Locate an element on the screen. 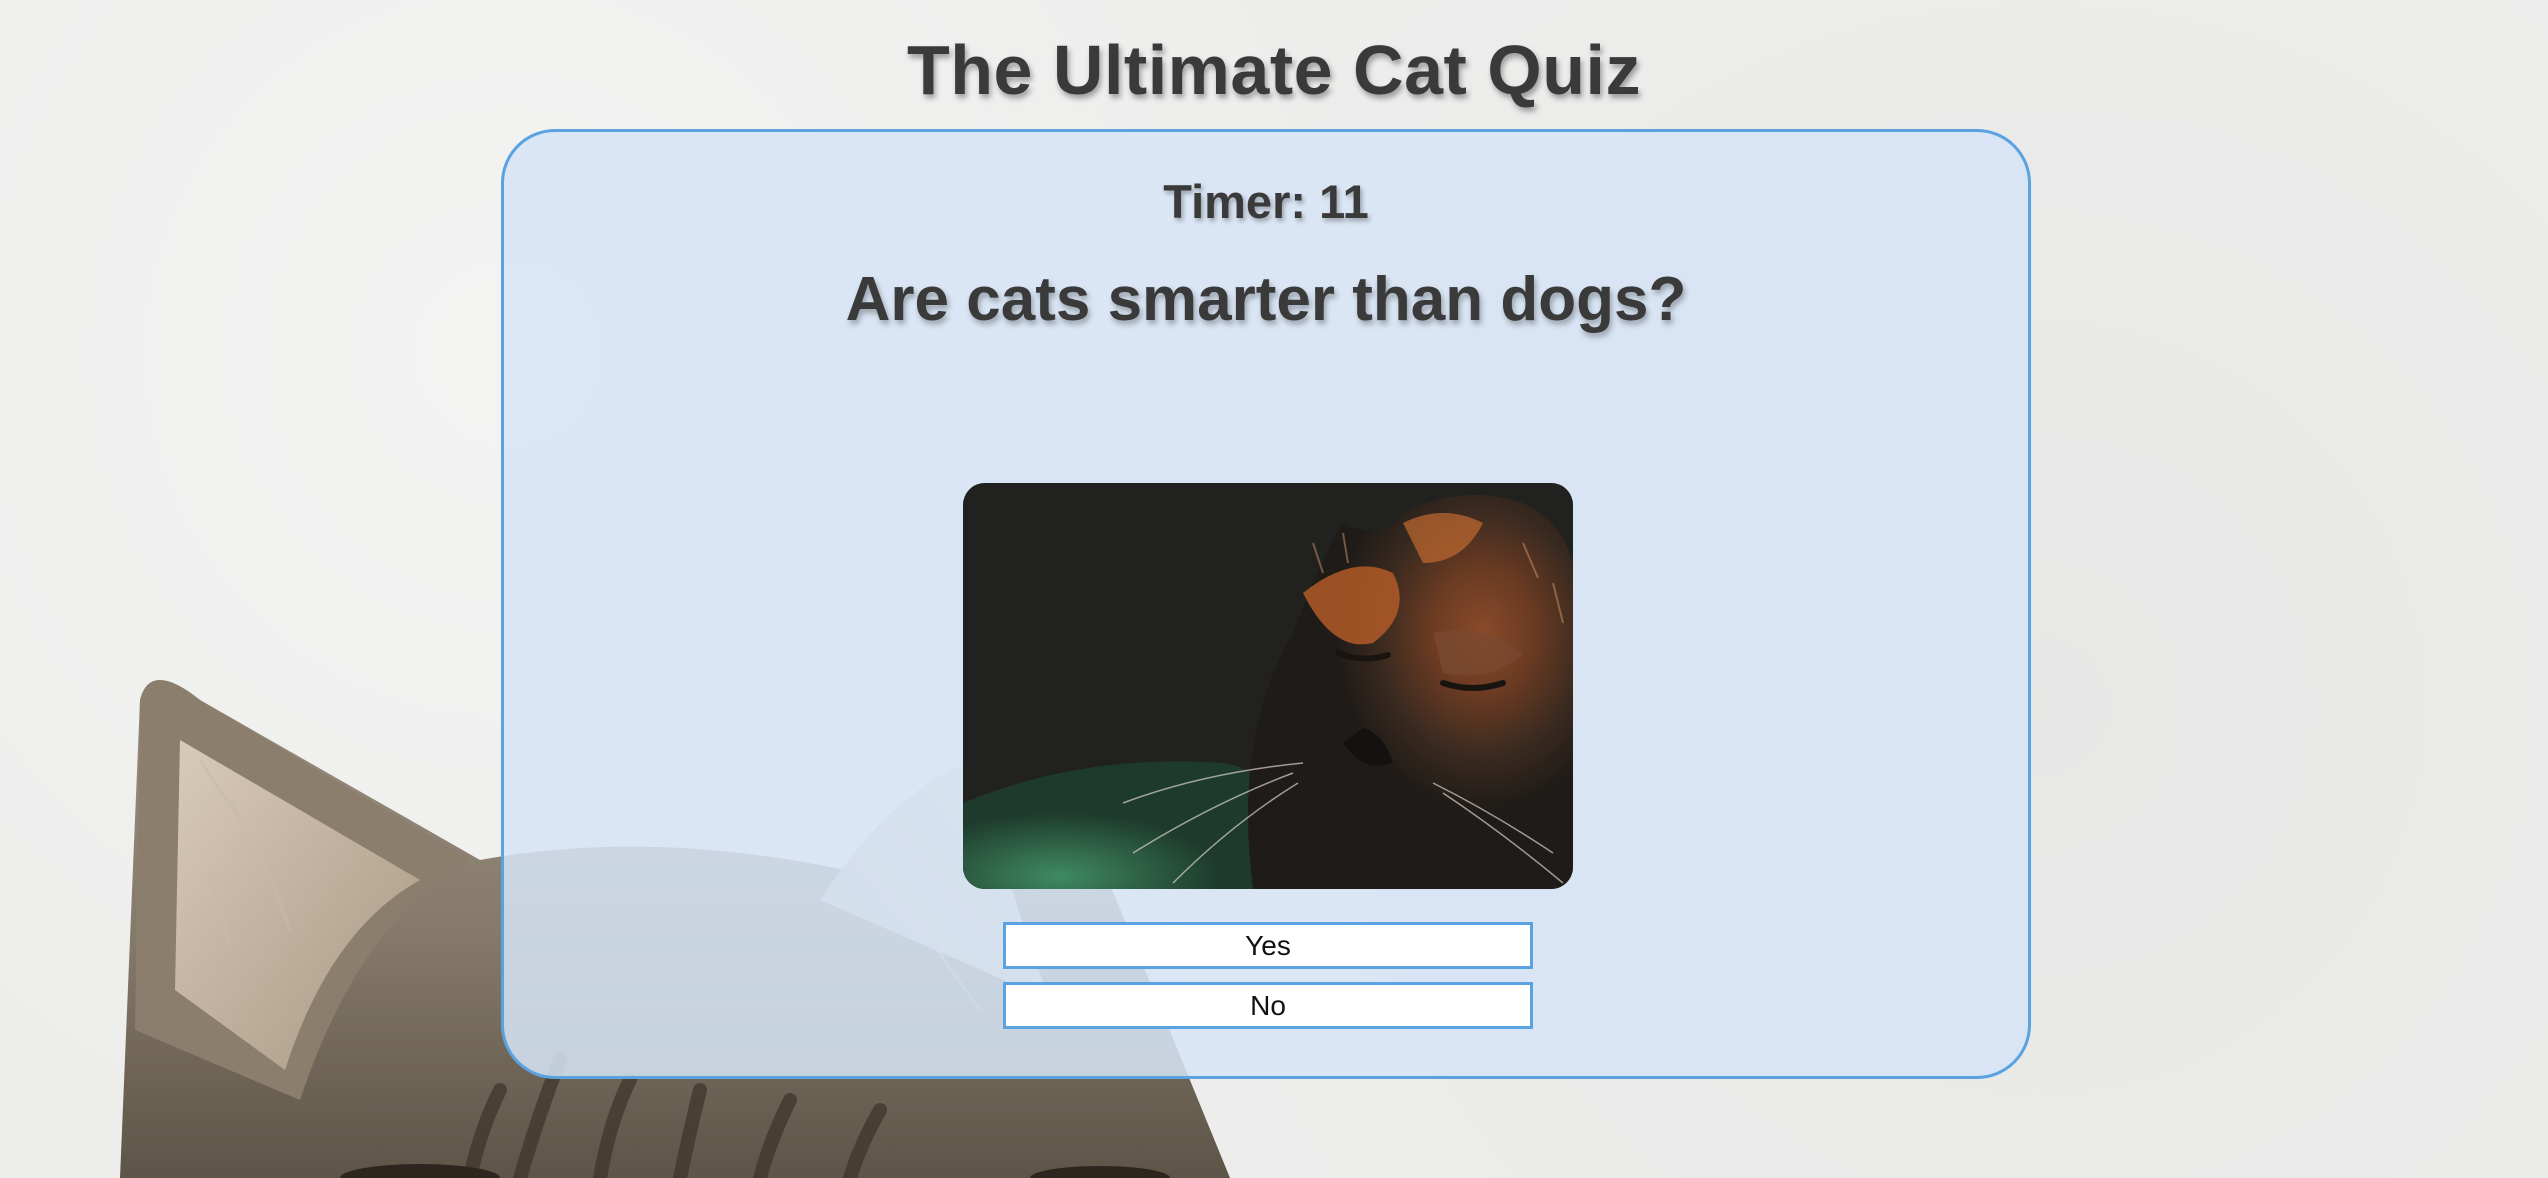 The width and height of the screenshot is (2548, 1178). page-title: The Ultimate Cat Quiz is located at coordinates (1274, 70).